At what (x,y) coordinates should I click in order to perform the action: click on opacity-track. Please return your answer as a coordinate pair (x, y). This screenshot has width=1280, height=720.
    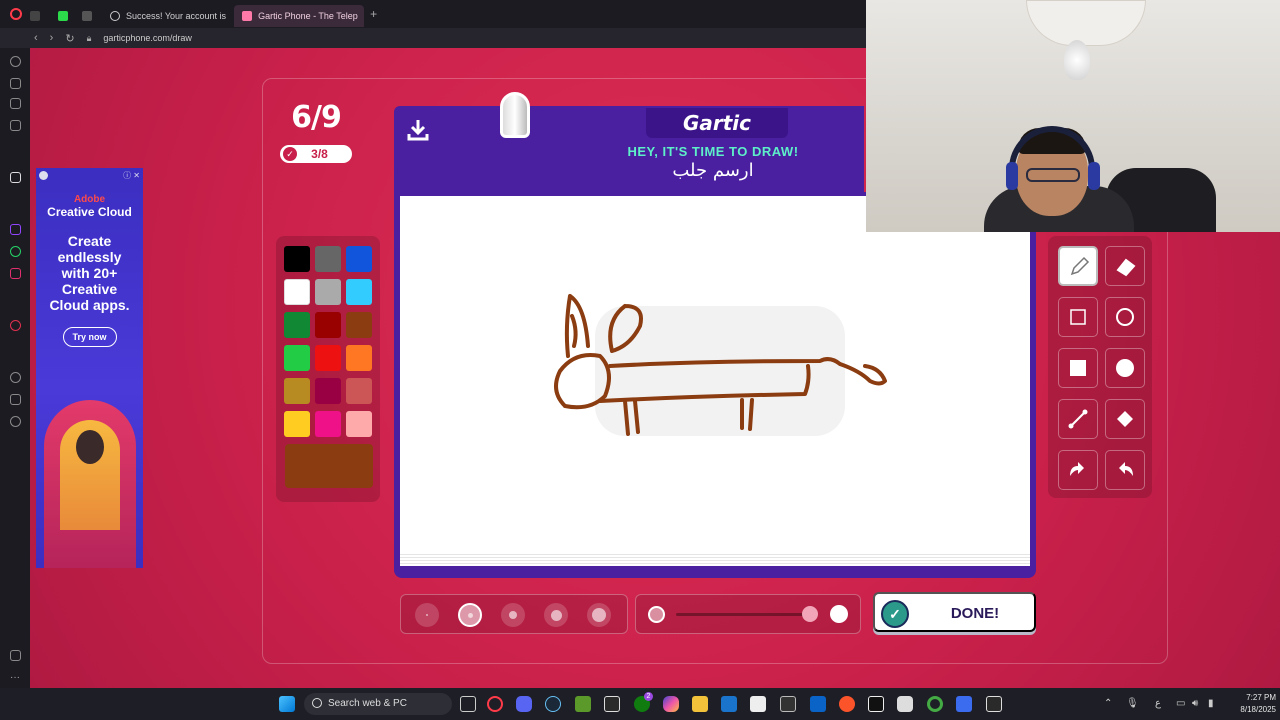
    Looking at the image, I should click on (746, 614).